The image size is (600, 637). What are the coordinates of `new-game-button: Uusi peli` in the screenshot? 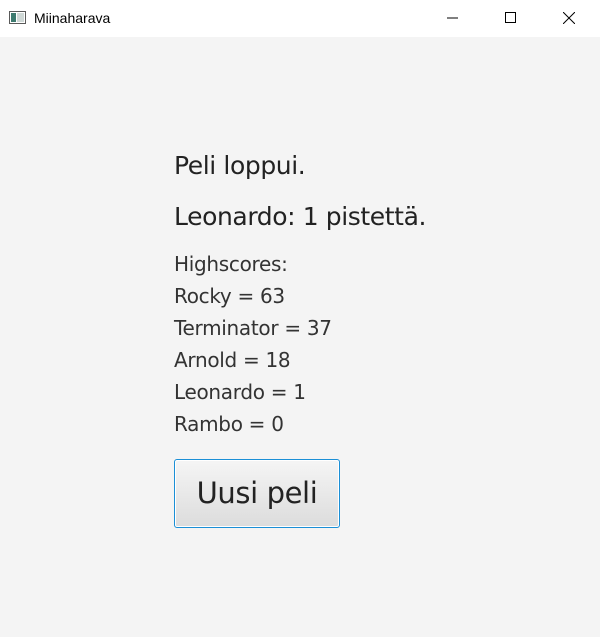 It's located at (257, 493).